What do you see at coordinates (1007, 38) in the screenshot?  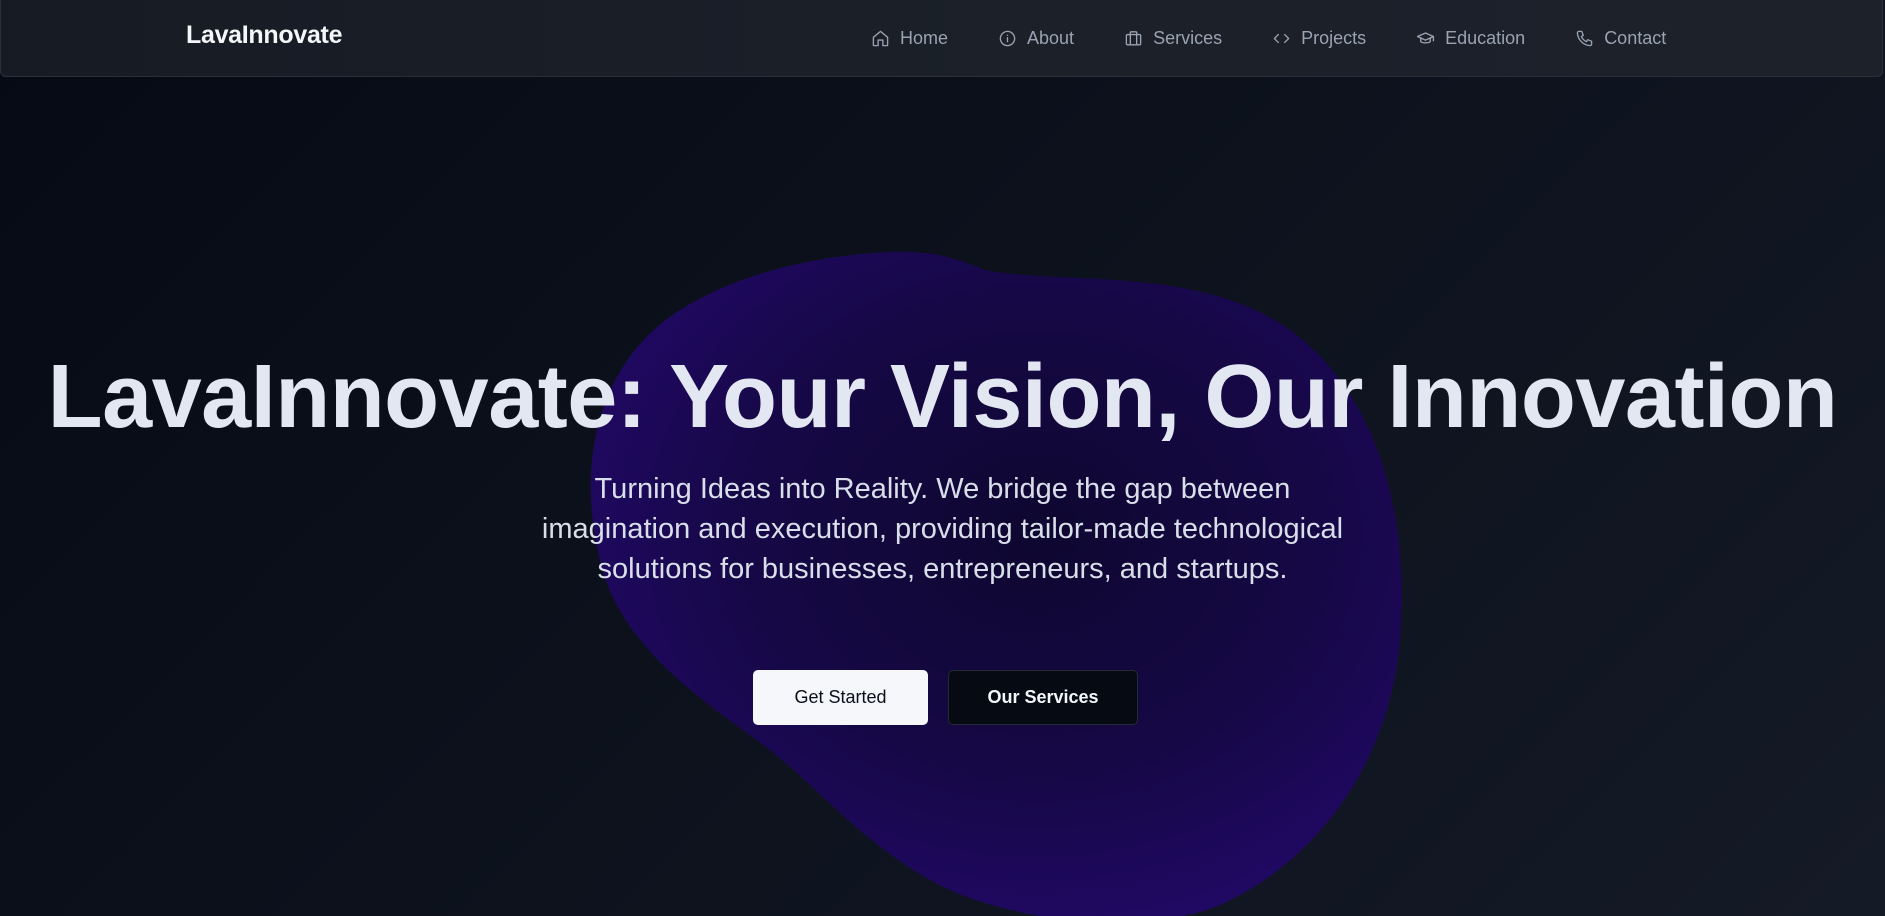 I see `info-icon` at bounding box center [1007, 38].